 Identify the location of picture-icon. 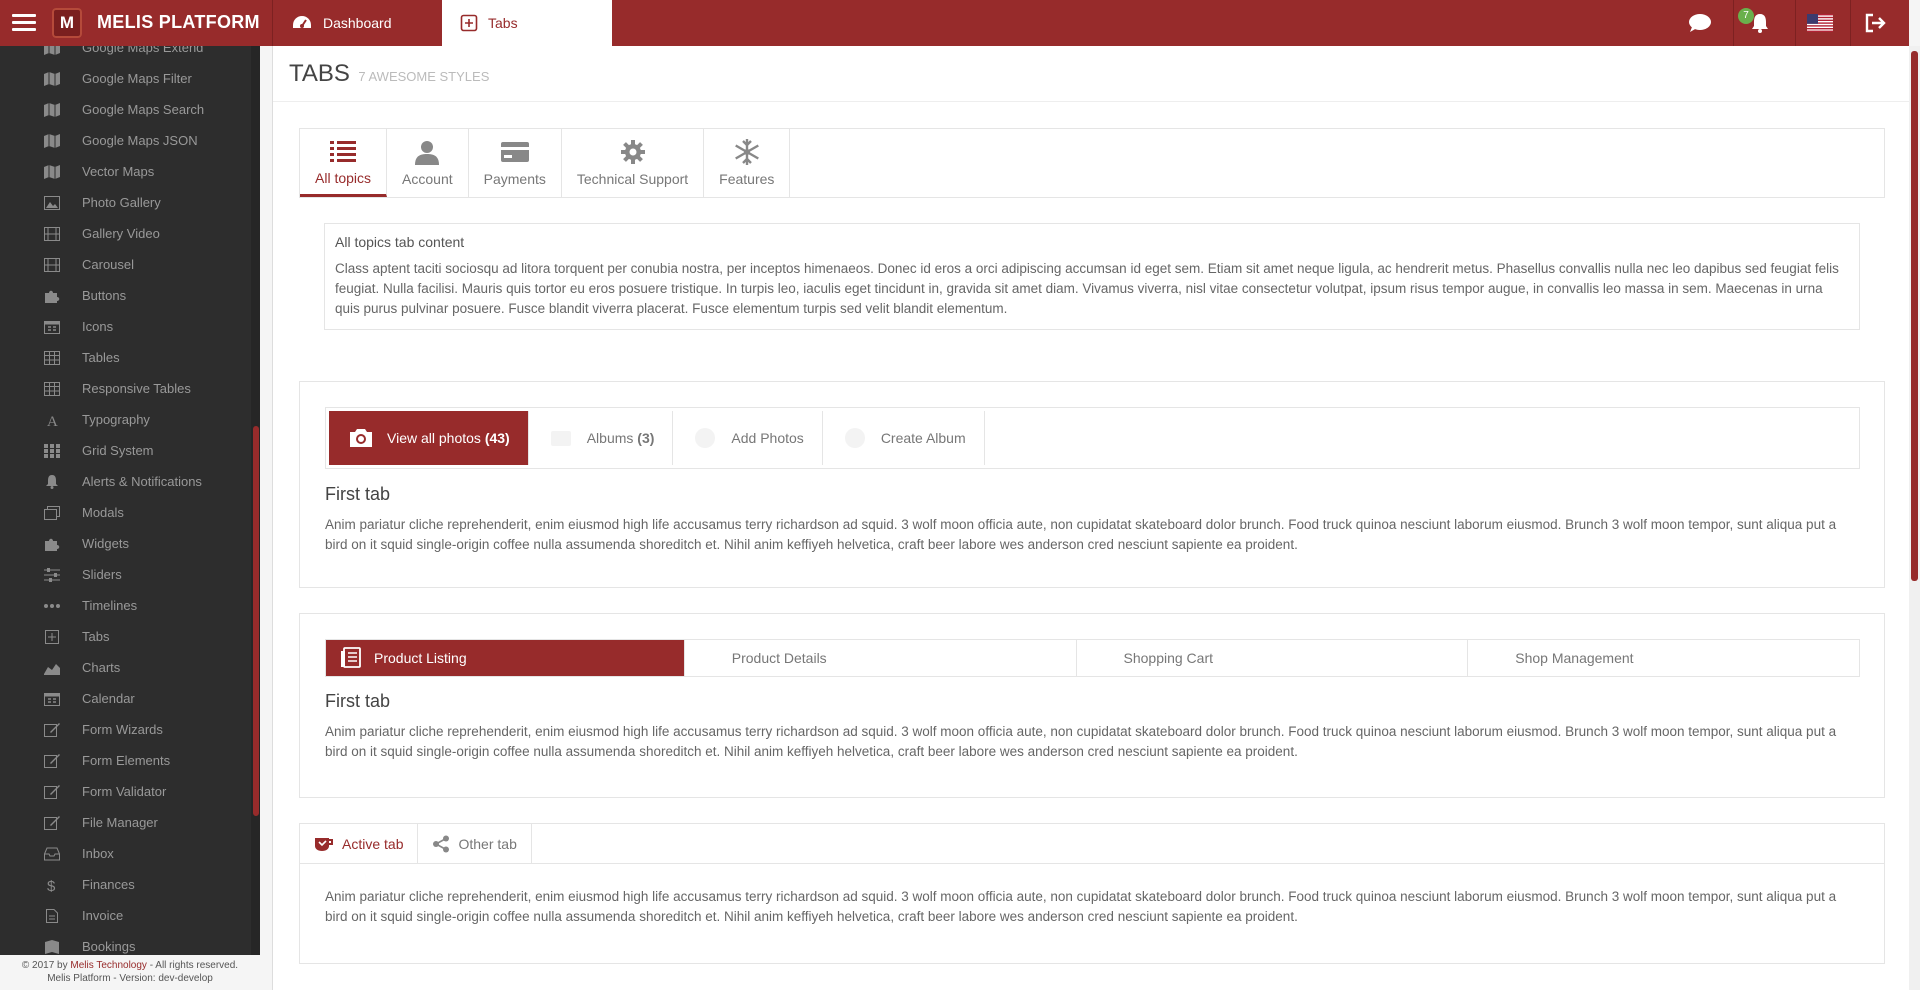
(52, 202).